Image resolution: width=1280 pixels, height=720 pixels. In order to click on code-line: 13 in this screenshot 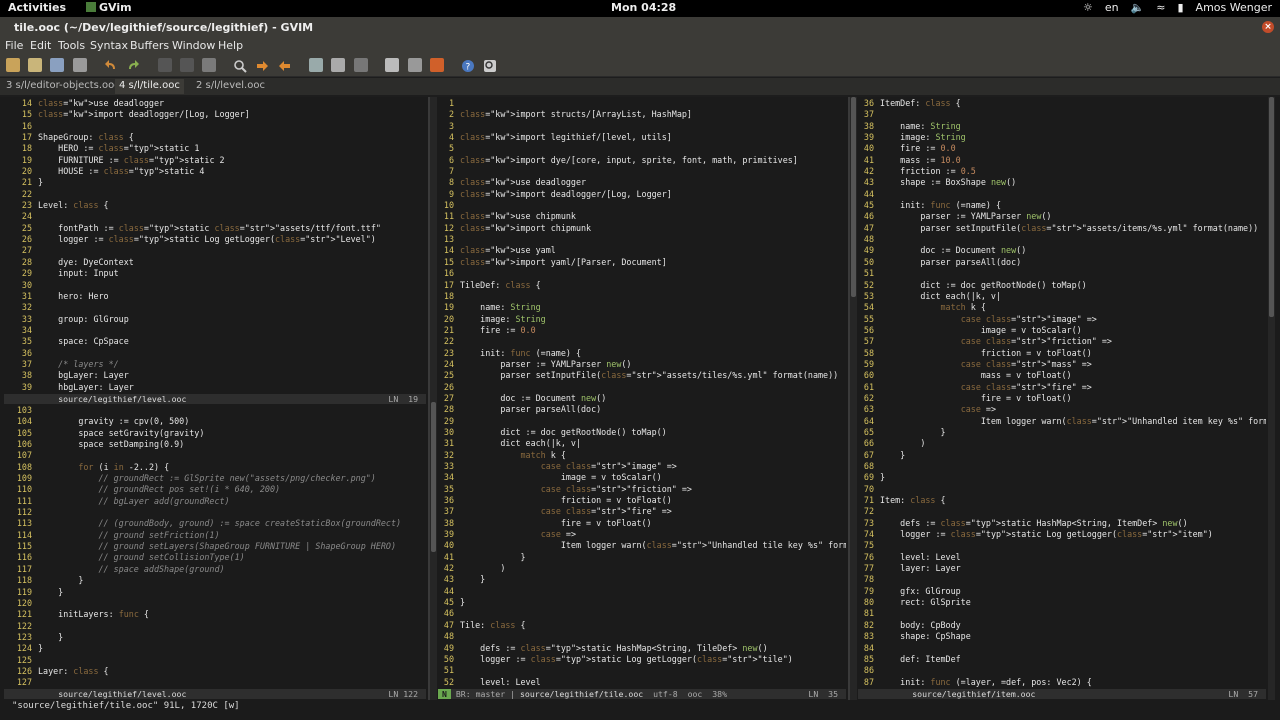, I will do `click(642, 239)`.